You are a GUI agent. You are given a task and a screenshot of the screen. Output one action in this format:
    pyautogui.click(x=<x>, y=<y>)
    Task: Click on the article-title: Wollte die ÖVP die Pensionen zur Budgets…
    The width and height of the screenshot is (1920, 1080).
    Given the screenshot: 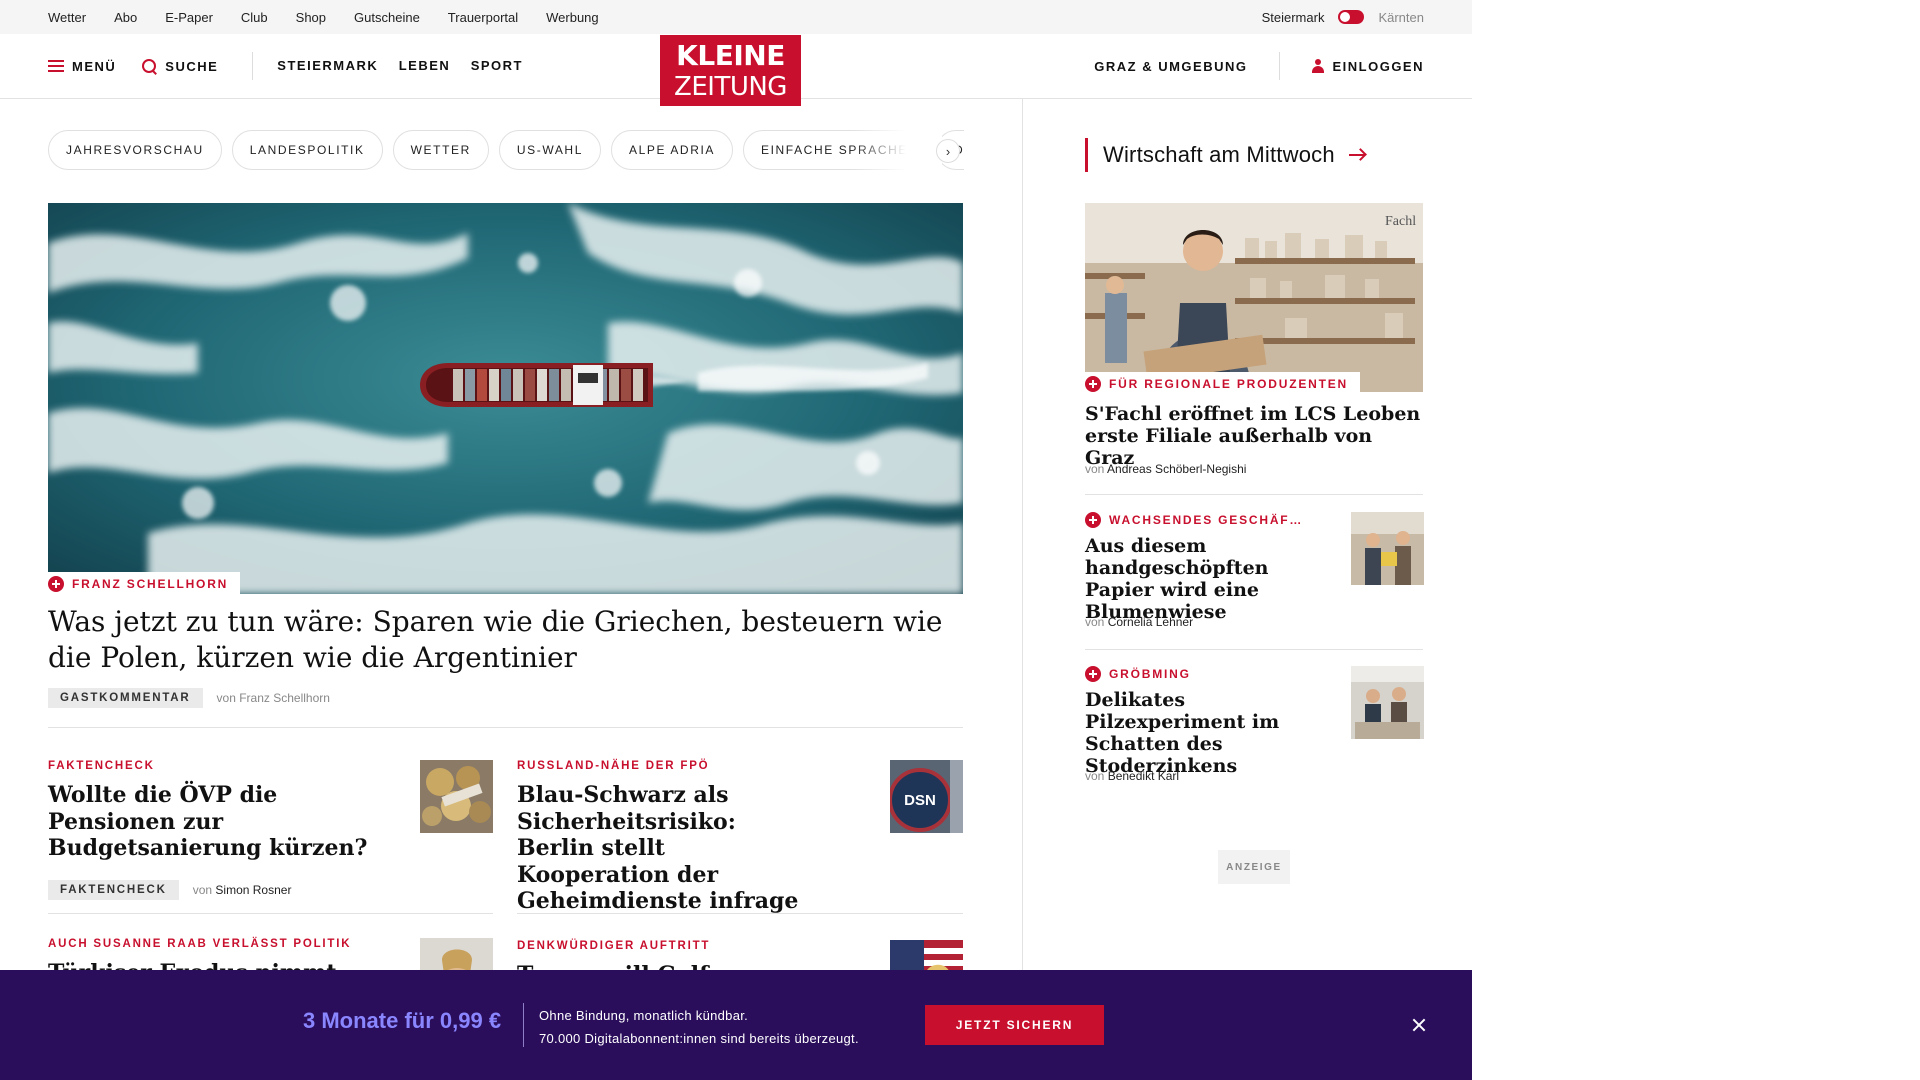 What is the action you would take?
    pyautogui.click(x=223, y=822)
    